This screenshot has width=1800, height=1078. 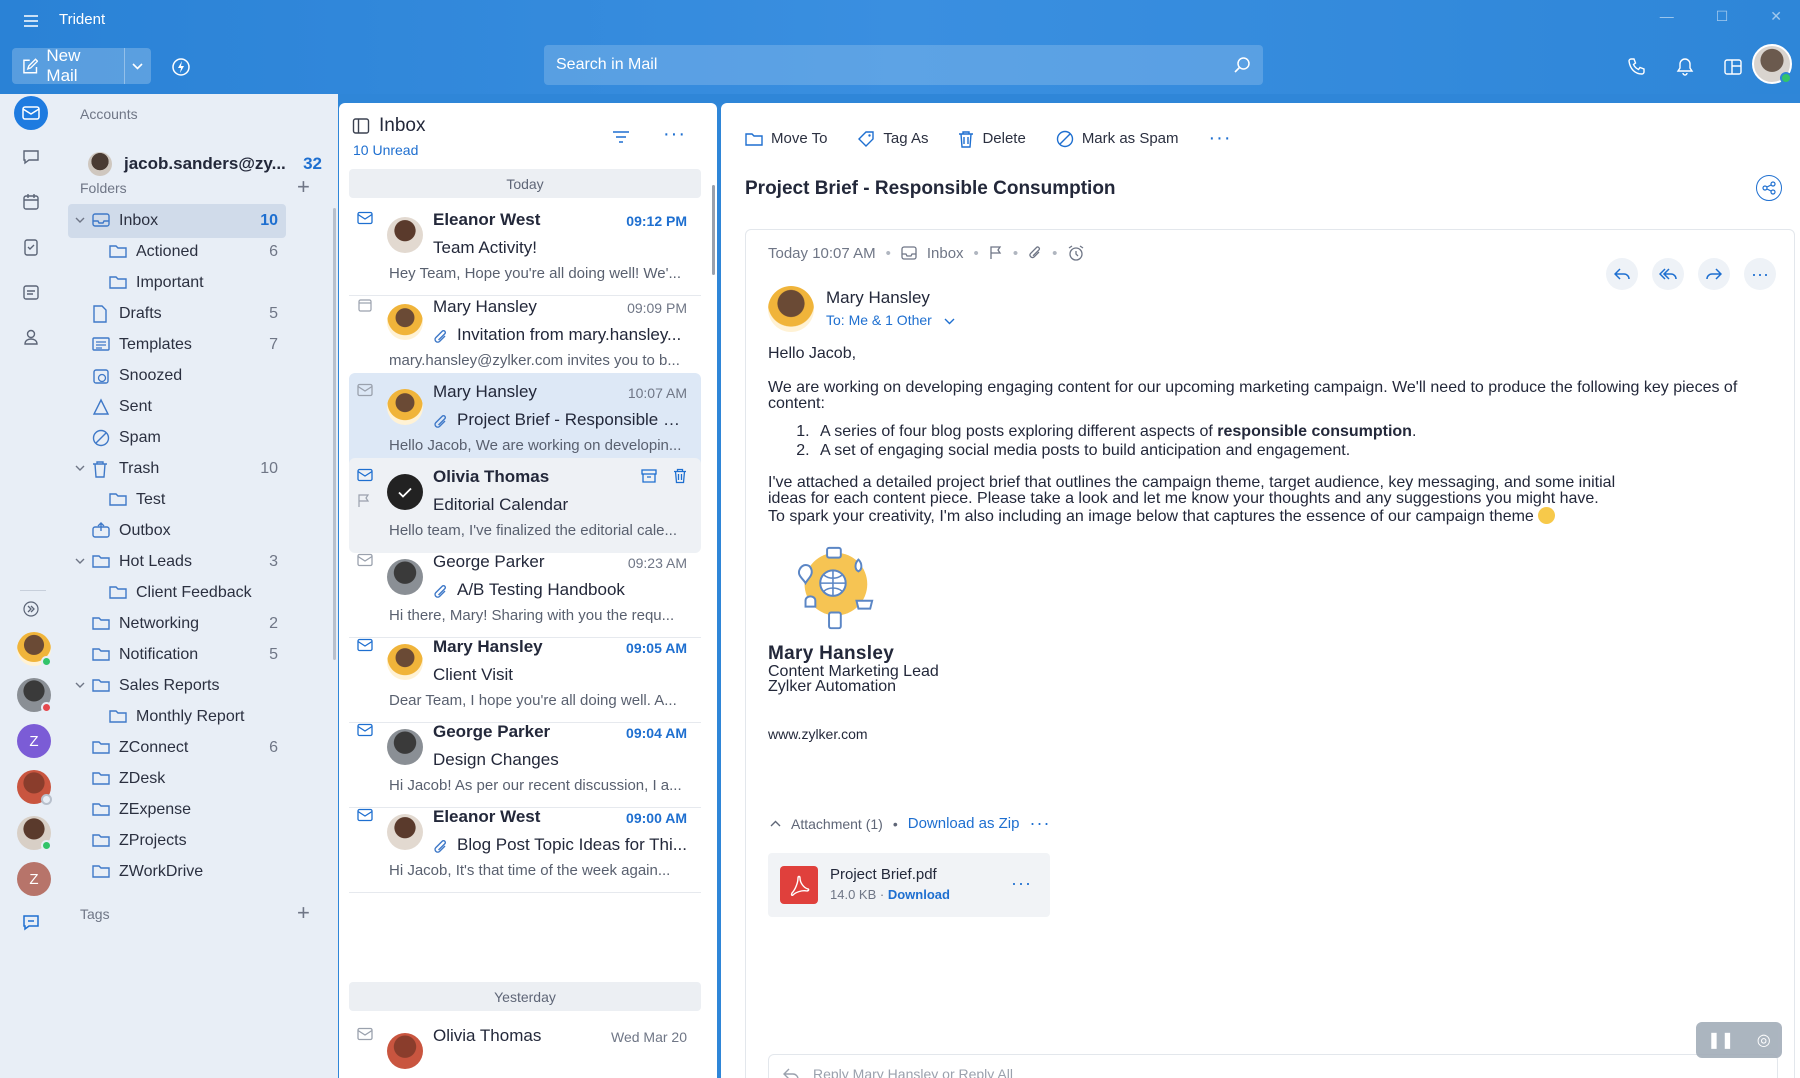 I want to click on bell-icon, so click(x=1685, y=67).